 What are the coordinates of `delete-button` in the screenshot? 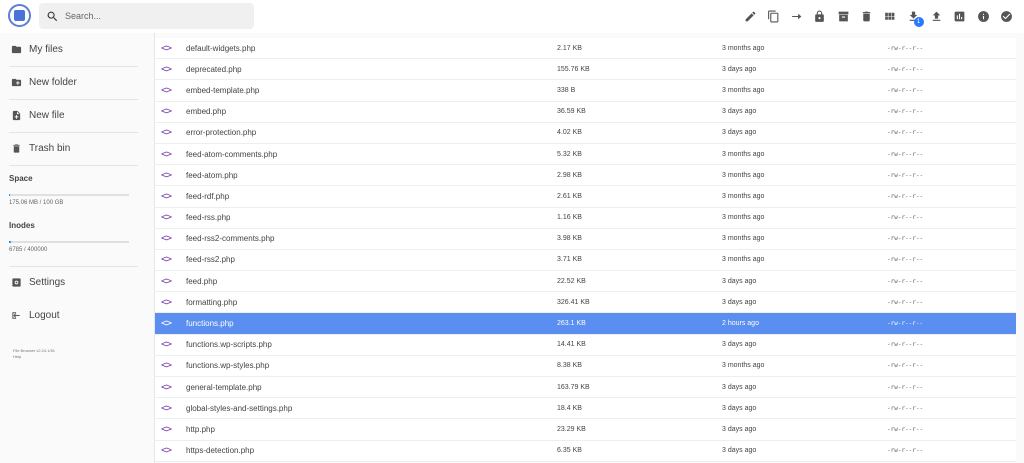 It's located at (866, 16).